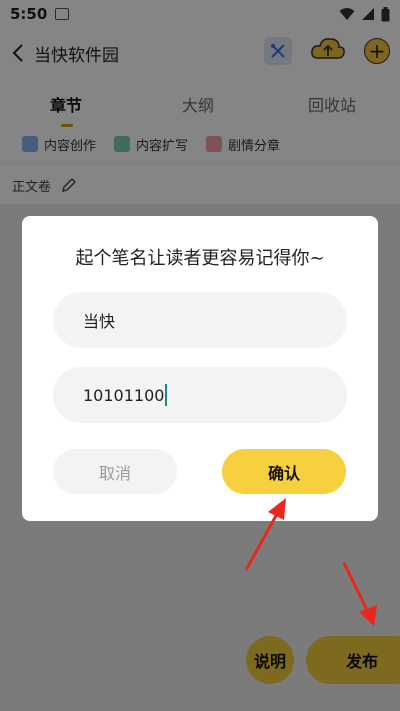  What do you see at coordinates (115, 471) in the screenshot?
I see `cancel-button: 取消` at bounding box center [115, 471].